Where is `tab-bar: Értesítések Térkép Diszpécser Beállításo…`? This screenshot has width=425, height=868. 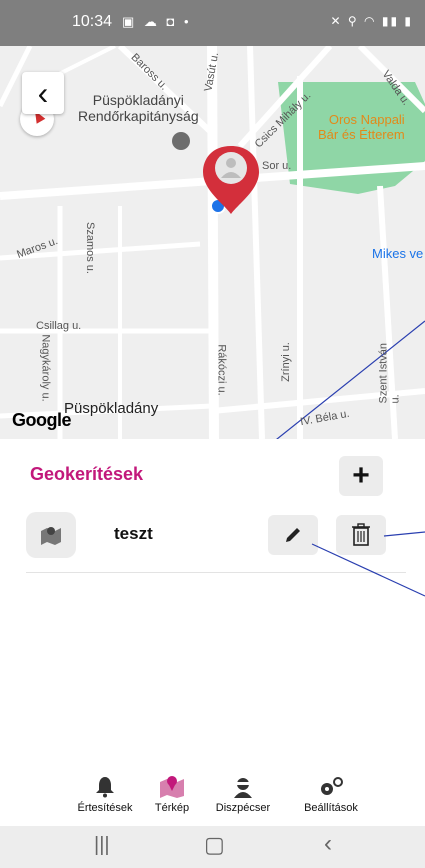
tab-bar: Értesítések Térkép Diszpécser Beállításo… is located at coordinates (212, 795).